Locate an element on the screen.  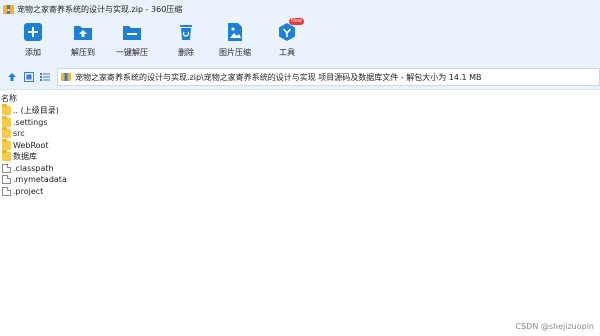
extract-to-button: 解压到 is located at coordinates (83, 42).